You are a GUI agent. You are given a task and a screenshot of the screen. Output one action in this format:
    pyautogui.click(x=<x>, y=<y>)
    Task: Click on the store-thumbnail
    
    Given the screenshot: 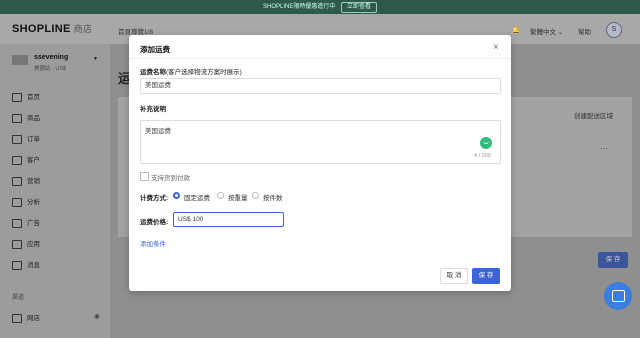 What is the action you would take?
    pyautogui.click(x=20, y=60)
    